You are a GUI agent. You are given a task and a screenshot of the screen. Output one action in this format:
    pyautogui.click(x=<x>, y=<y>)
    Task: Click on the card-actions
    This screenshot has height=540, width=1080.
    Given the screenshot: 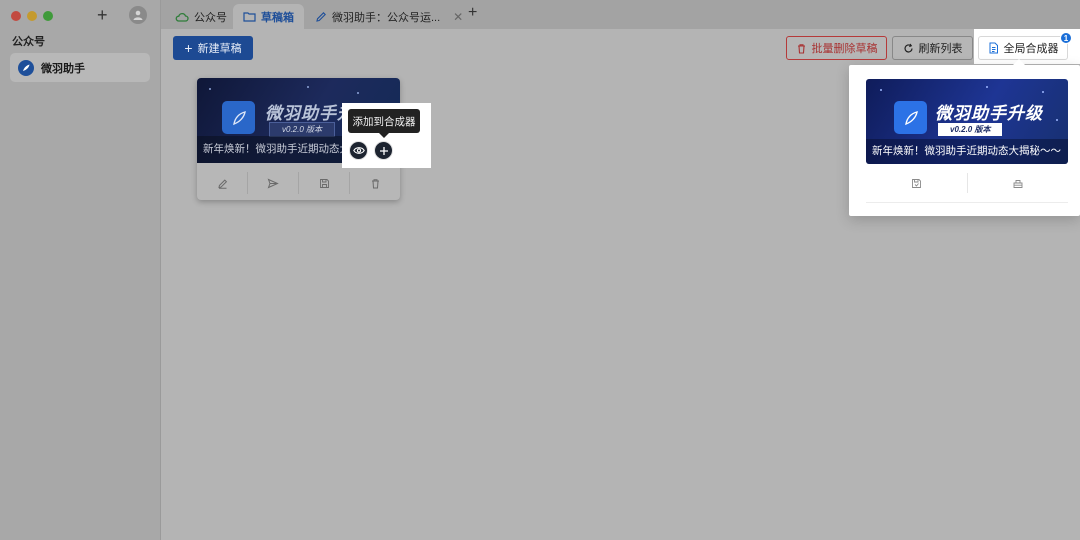 What is the action you would take?
    pyautogui.click(x=298, y=183)
    